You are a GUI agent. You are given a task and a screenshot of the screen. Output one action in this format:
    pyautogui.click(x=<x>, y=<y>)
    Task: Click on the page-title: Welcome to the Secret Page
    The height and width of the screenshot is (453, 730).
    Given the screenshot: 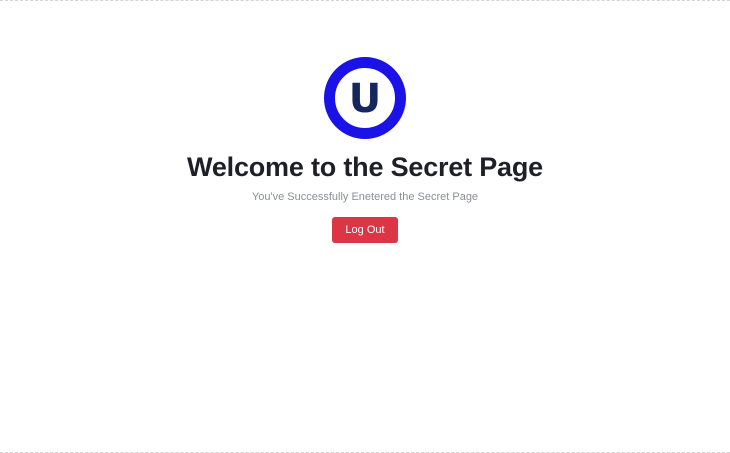 What is the action you would take?
    pyautogui.click(x=365, y=167)
    